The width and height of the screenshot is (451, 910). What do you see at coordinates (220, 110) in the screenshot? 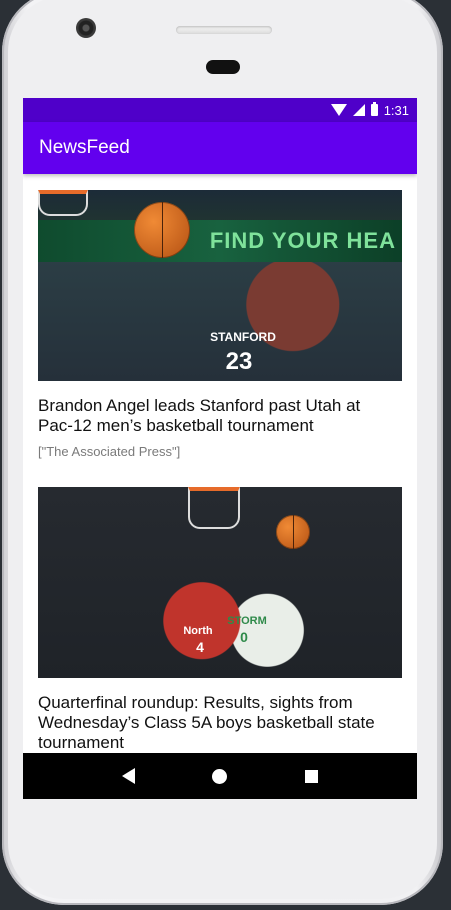
I see `status-bar: 1:31` at bounding box center [220, 110].